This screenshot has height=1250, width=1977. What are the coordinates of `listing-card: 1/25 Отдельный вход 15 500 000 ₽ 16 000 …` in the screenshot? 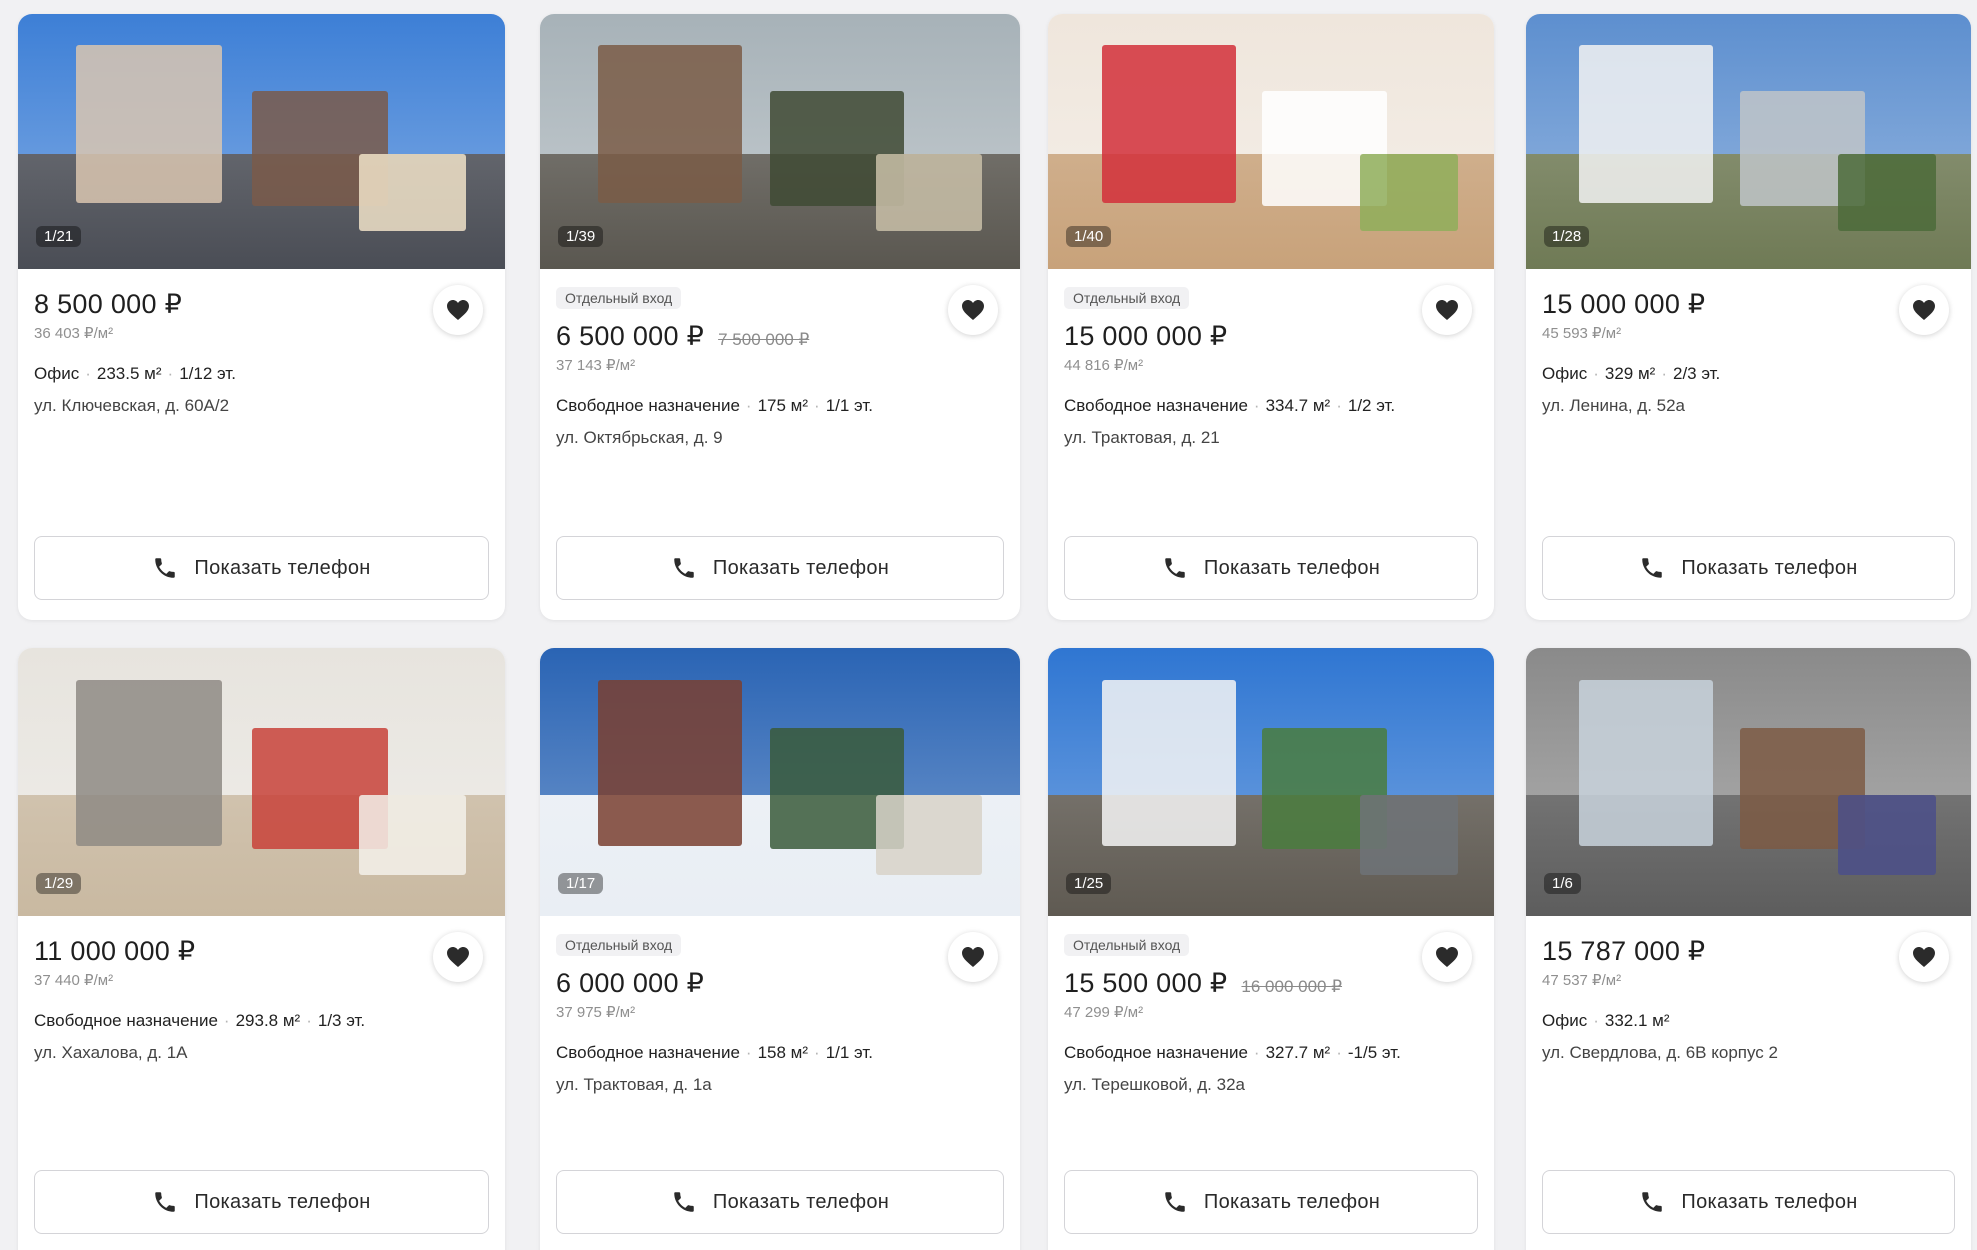 It's located at (1271, 949).